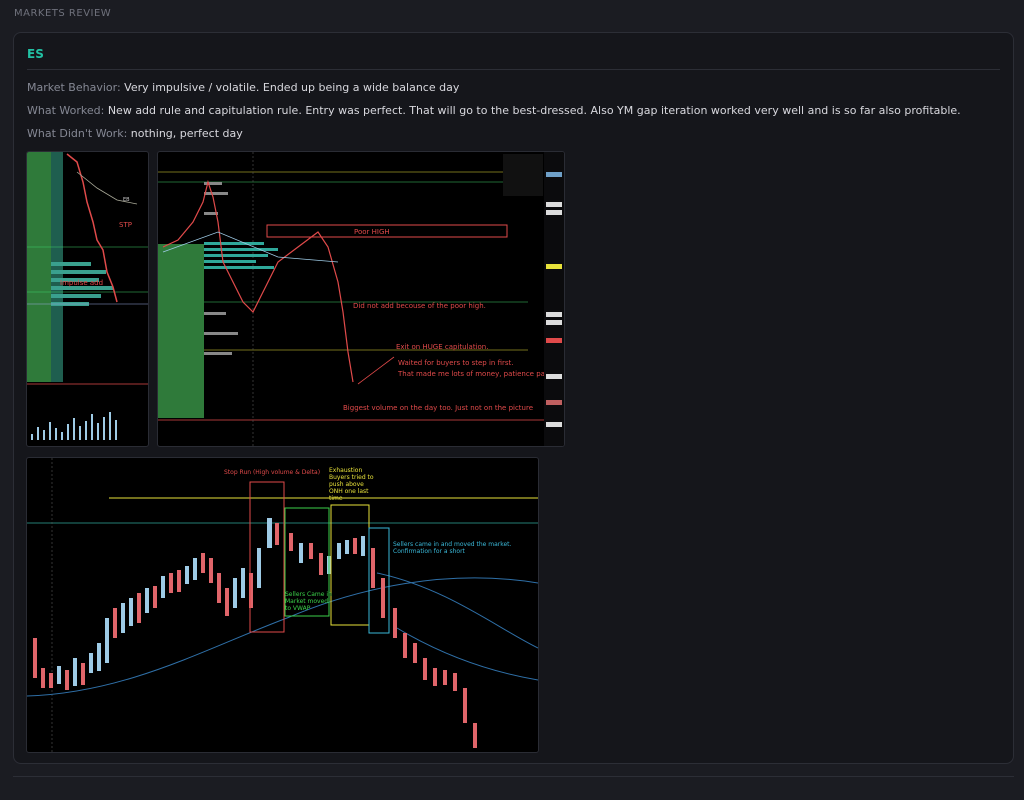 The width and height of the screenshot is (1024, 800). Describe the element at coordinates (66, 110) in the screenshot. I see `what-worked-label: What Worked:` at that location.